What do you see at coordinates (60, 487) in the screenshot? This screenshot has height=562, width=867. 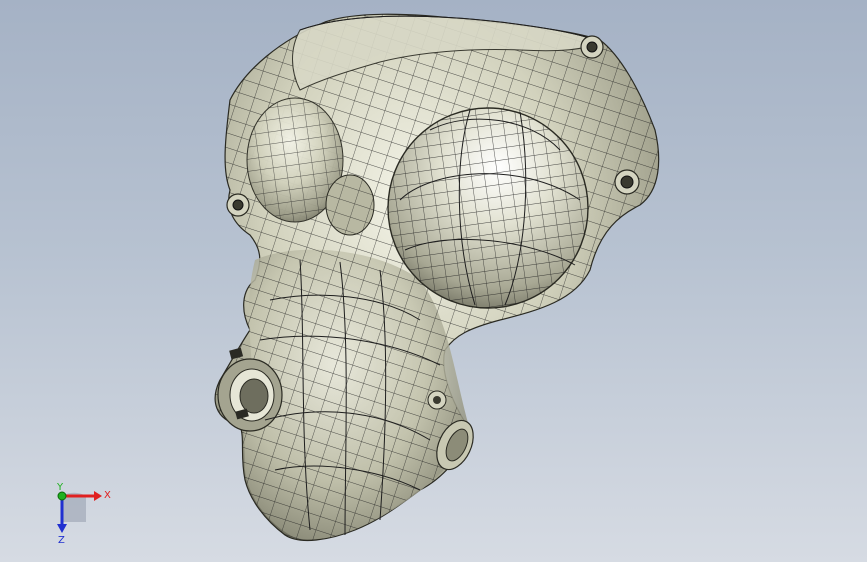 I see `triad-y-label: Y` at bounding box center [60, 487].